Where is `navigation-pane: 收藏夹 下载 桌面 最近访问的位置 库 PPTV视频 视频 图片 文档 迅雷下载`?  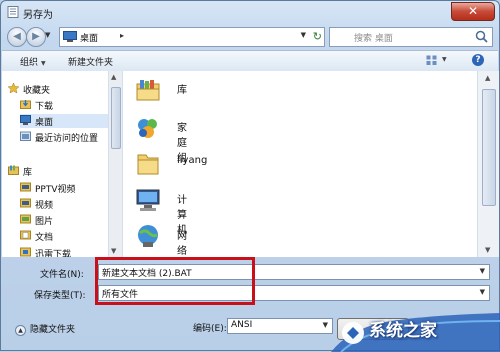
navigation-pane: 收藏夹 下载 桌面 最近访问的位置 库 PPTV视频 视频 图片 文档 迅雷下载 is located at coordinates (62, 164).